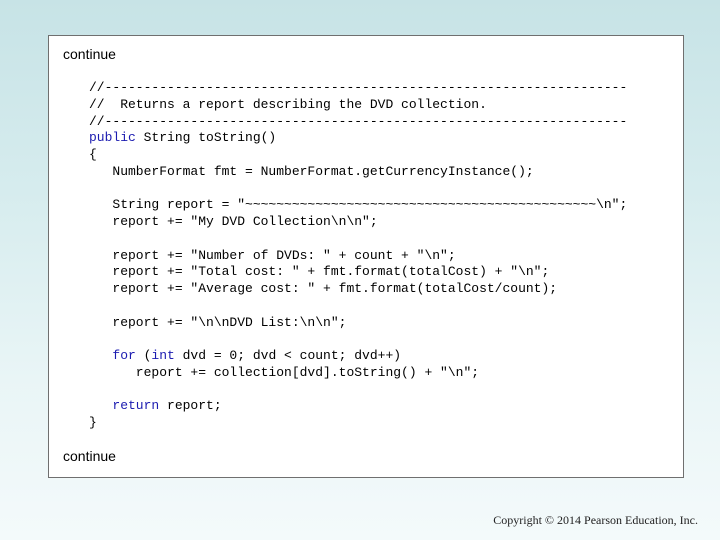 The image size is (720, 540). What do you see at coordinates (89, 456) in the screenshot?
I see `continue-label-bottom: continue` at bounding box center [89, 456].